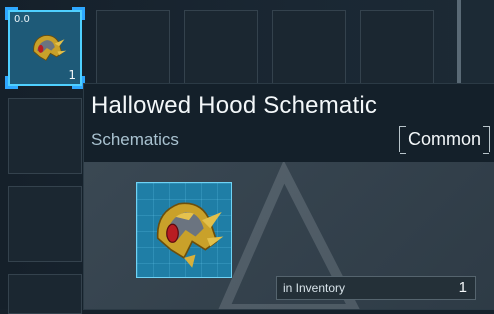  What do you see at coordinates (234, 105) in the screenshot?
I see `item-title: Hallowed Hood Schematic` at bounding box center [234, 105].